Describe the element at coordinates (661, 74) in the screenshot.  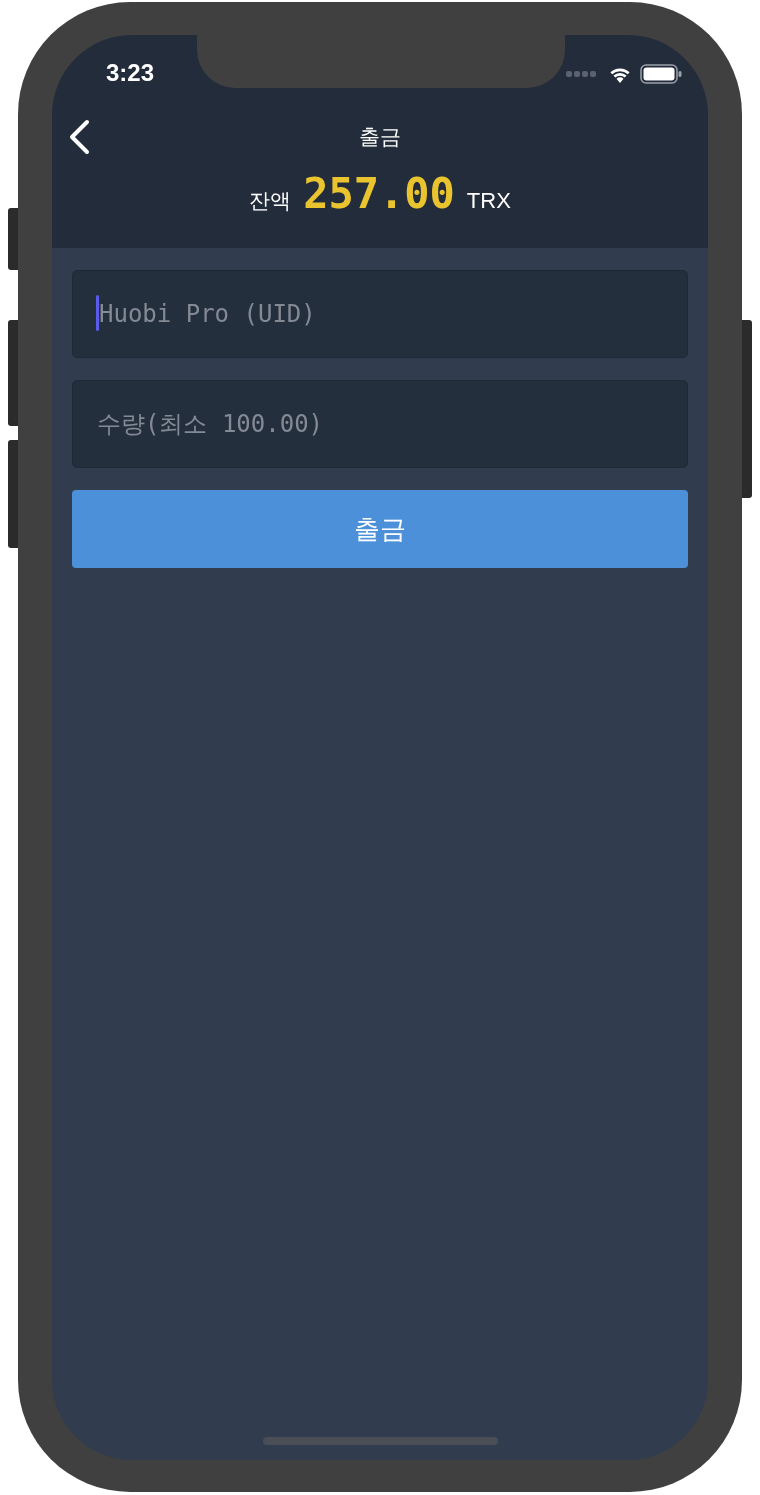
I see `battery-icon` at that location.